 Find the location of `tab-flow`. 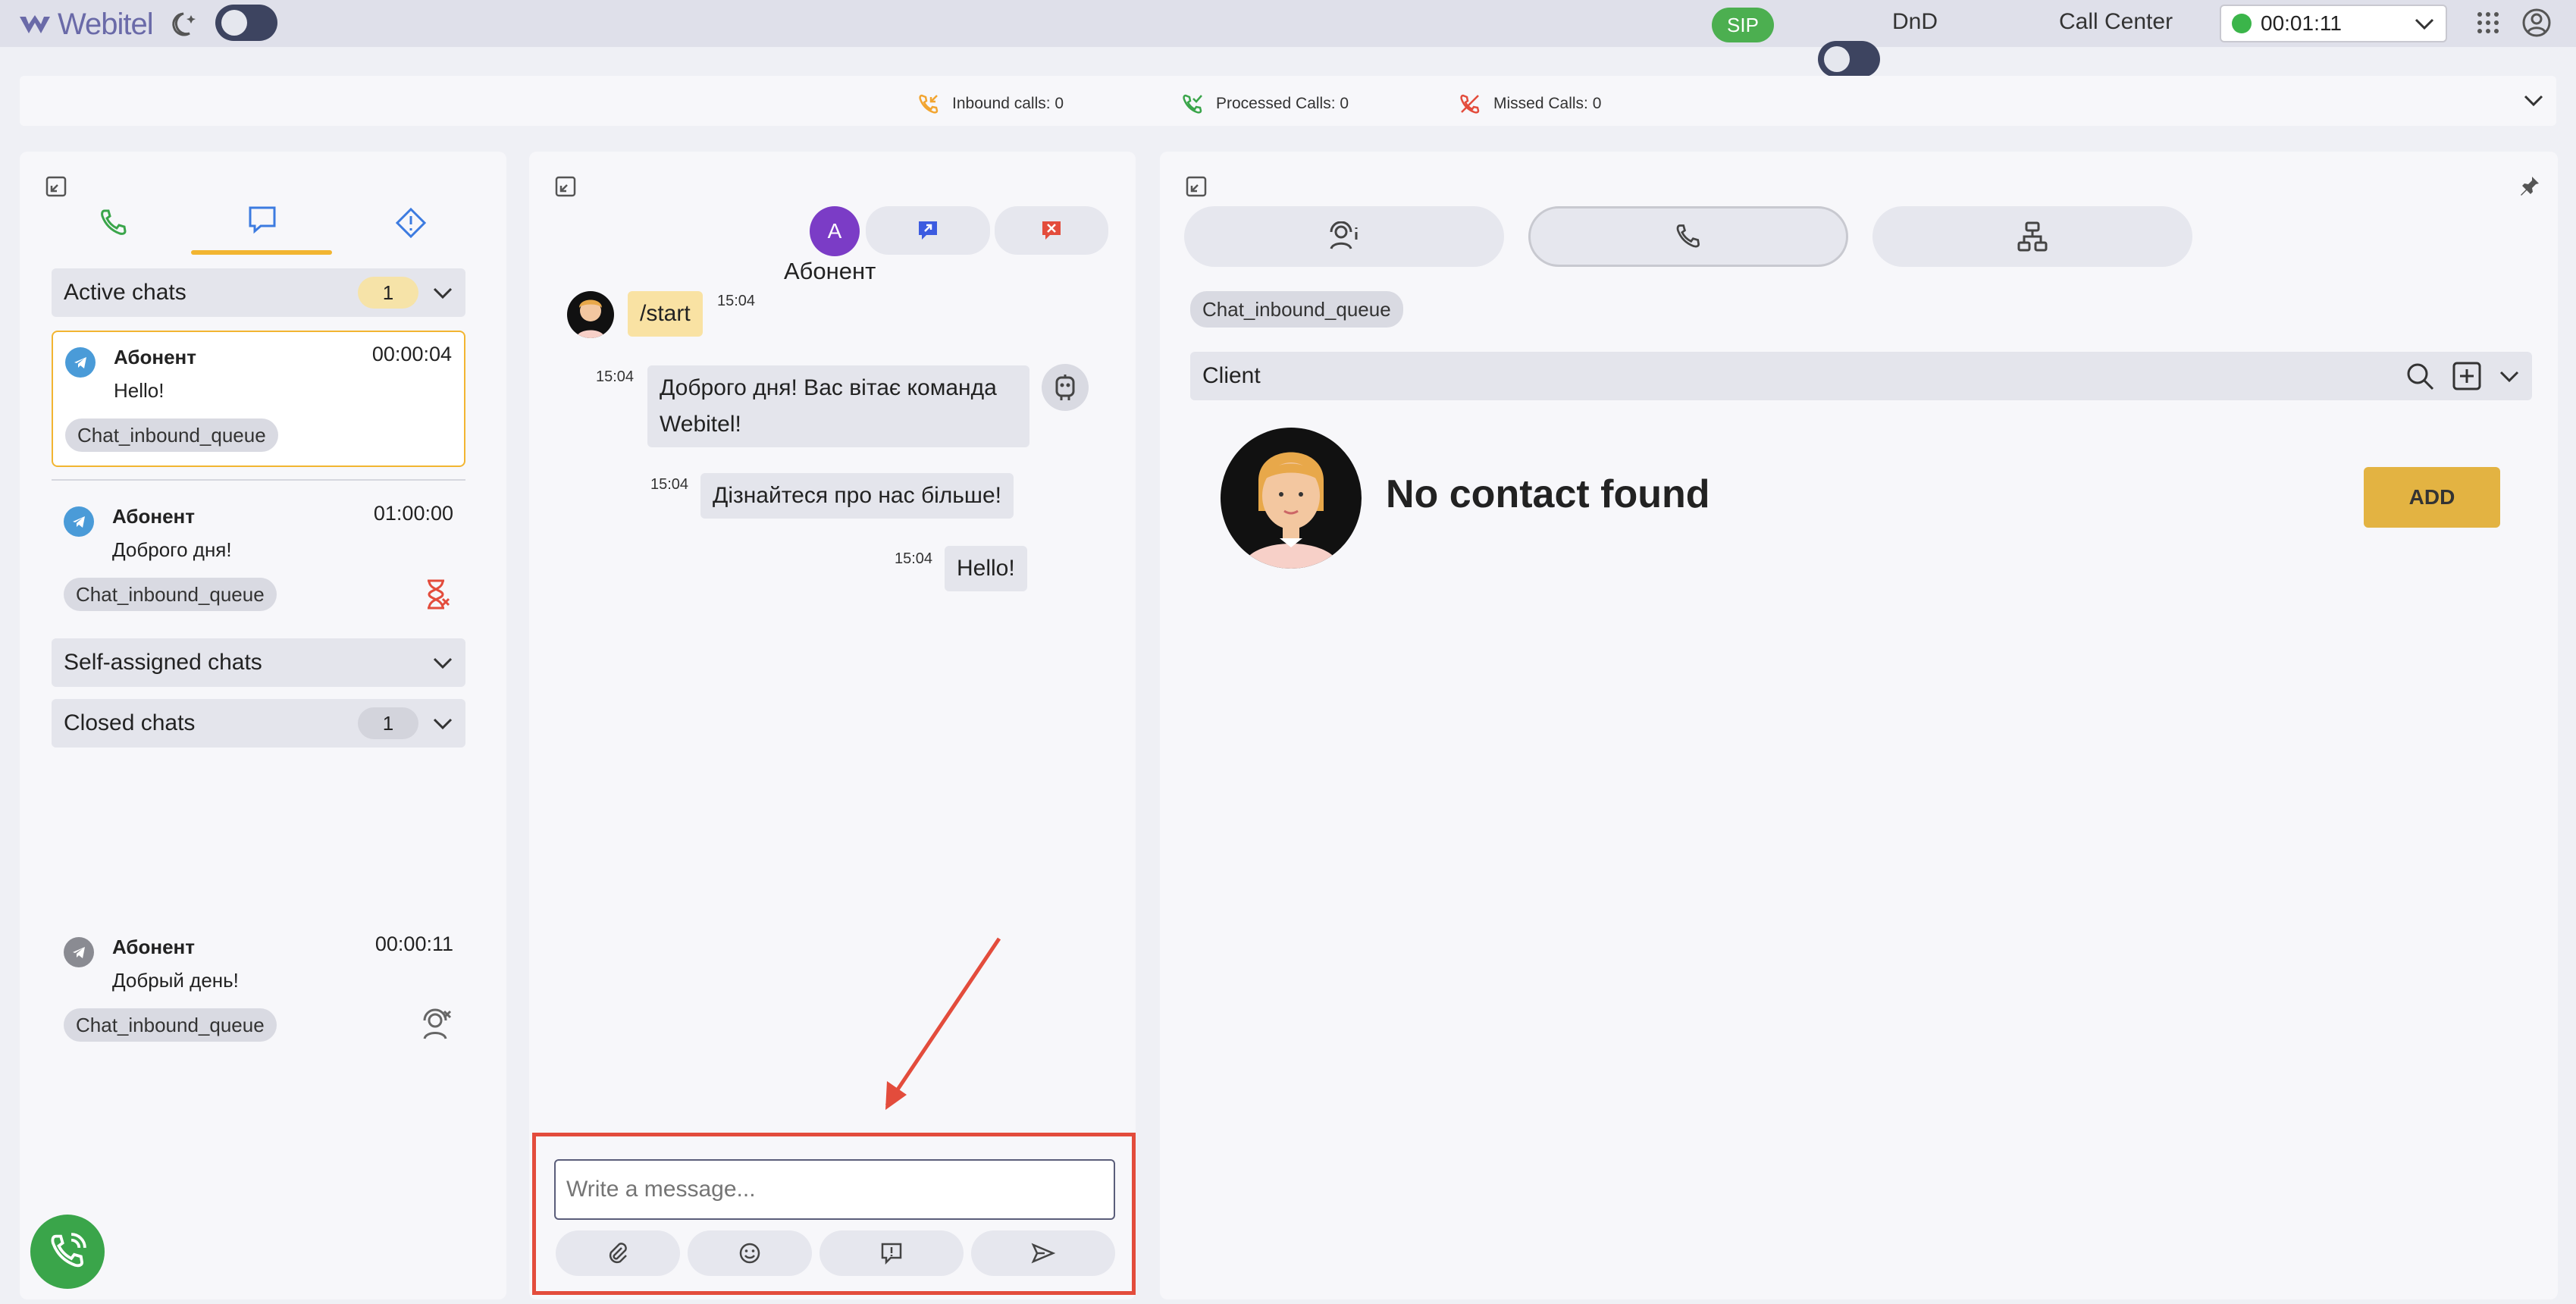

tab-flow is located at coordinates (2032, 236).